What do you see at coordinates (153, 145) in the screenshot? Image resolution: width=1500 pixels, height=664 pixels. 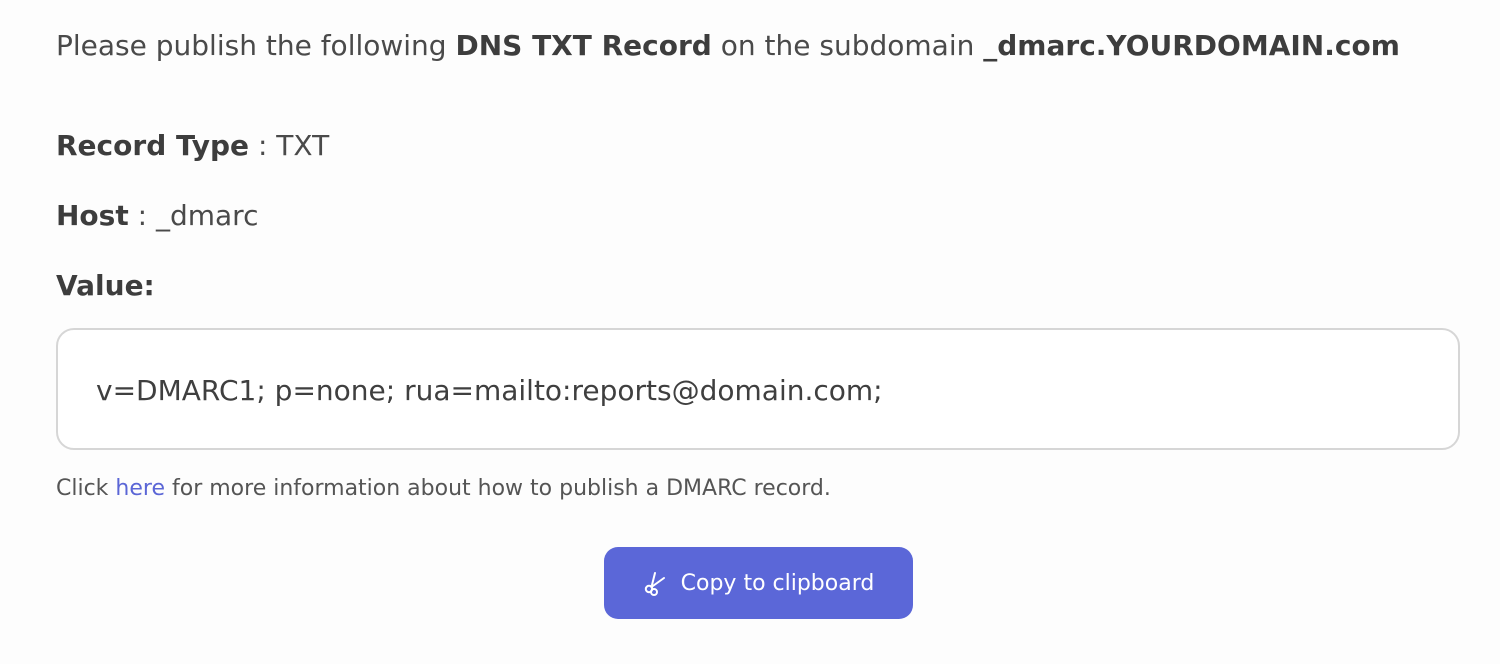 I see `record-type-label: Record Type` at bounding box center [153, 145].